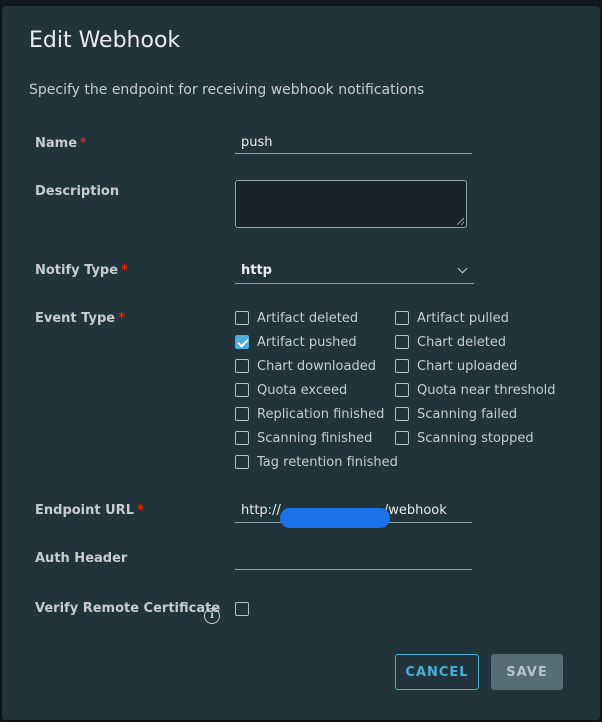 Image resolution: width=602 pixels, height=722 pixels. I want to click on checkbox-label: Chart deleted, so click(462, 342).